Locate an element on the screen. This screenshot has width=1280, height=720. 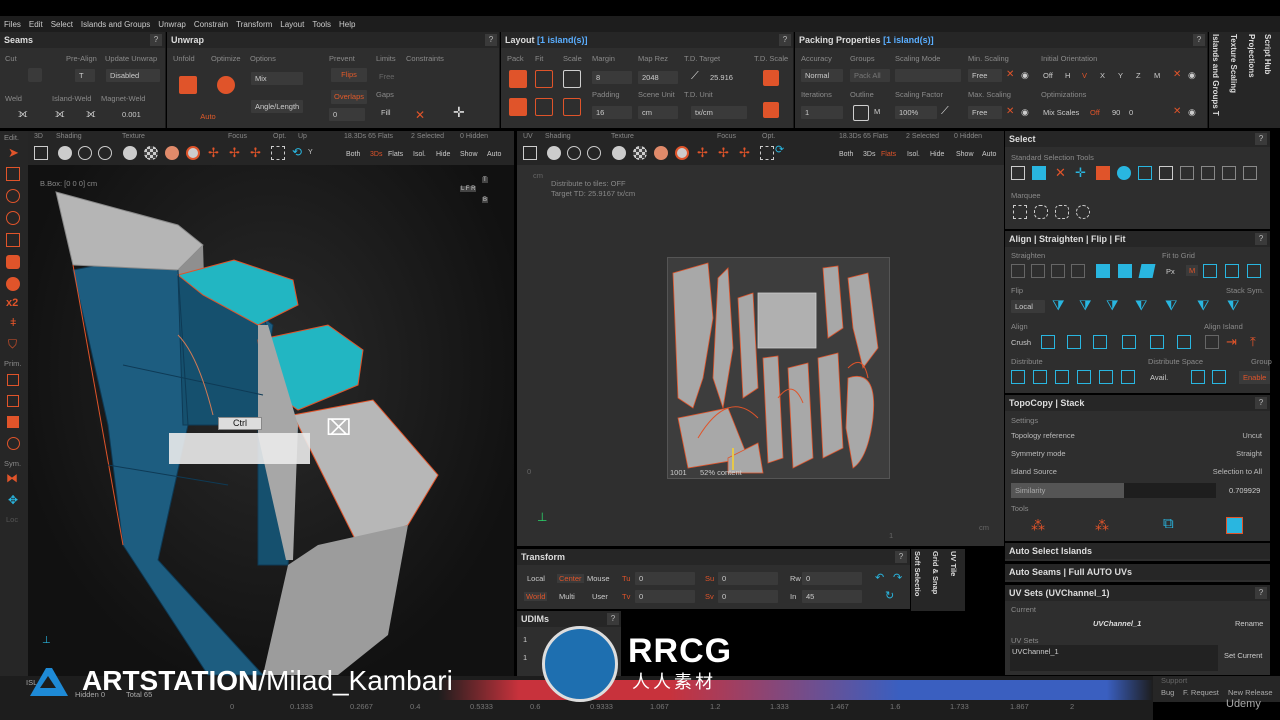
min-scaling-dropdown: Free is located at coordinates (985, 75).